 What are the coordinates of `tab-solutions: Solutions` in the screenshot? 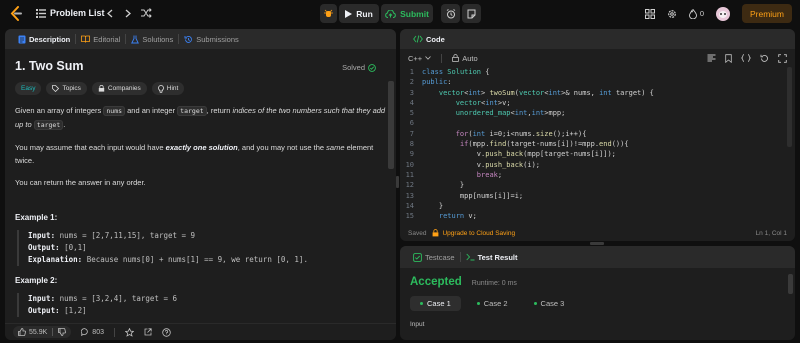 It's located at (152, 39).